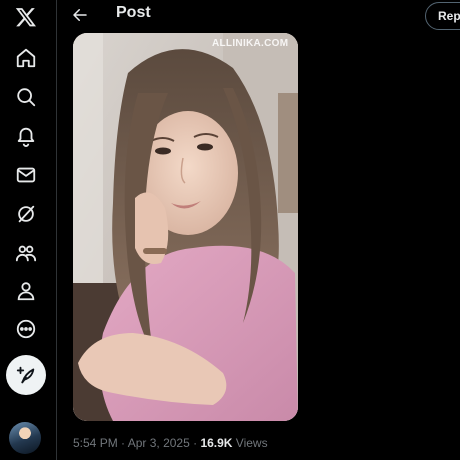 Image resolution: width=460 pixels, height=460 pixels. Describe the element at coordinates (26, 329) in the screenshot. I see `more-icon` at that location.